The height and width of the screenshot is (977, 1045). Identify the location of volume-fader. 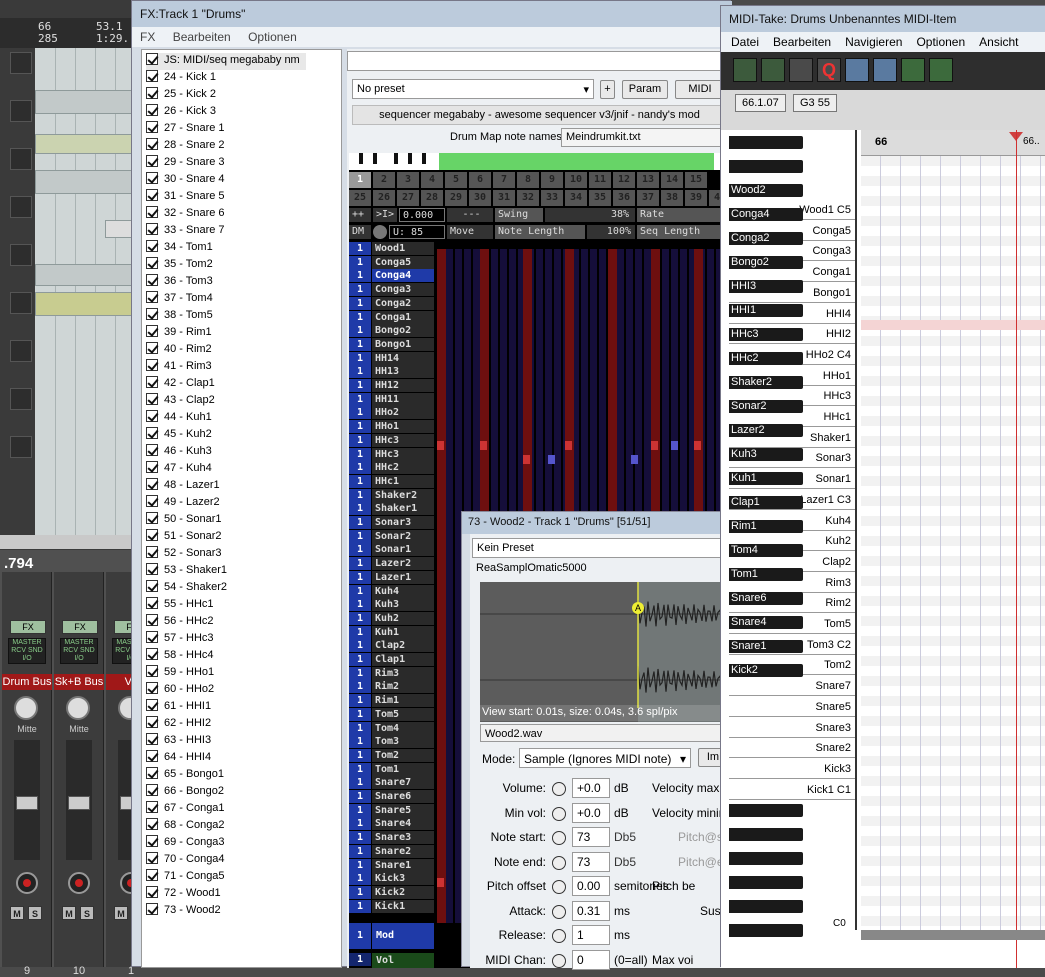
(79, 800).